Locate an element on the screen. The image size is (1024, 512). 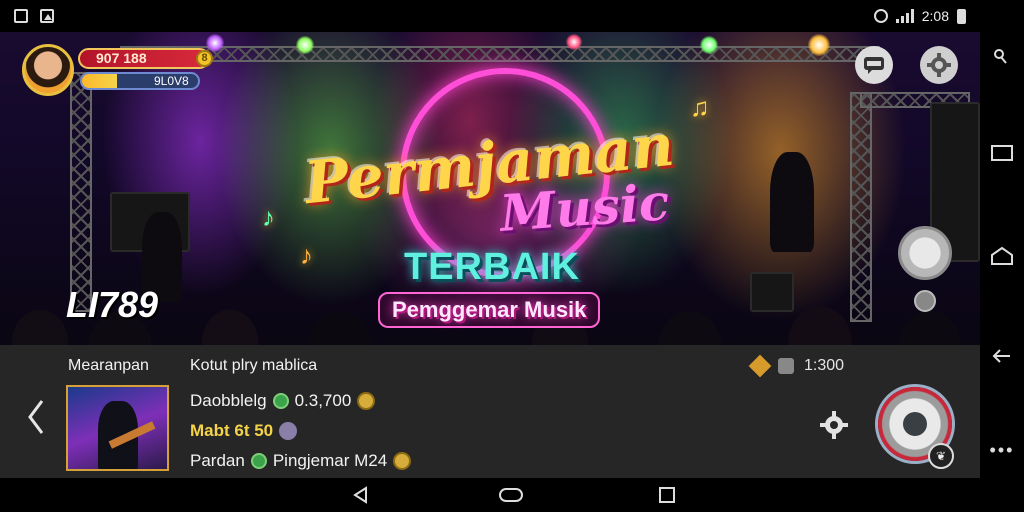
panel-row-3: Pardan Pingjemar M24 is located at coordinates (301, 461).